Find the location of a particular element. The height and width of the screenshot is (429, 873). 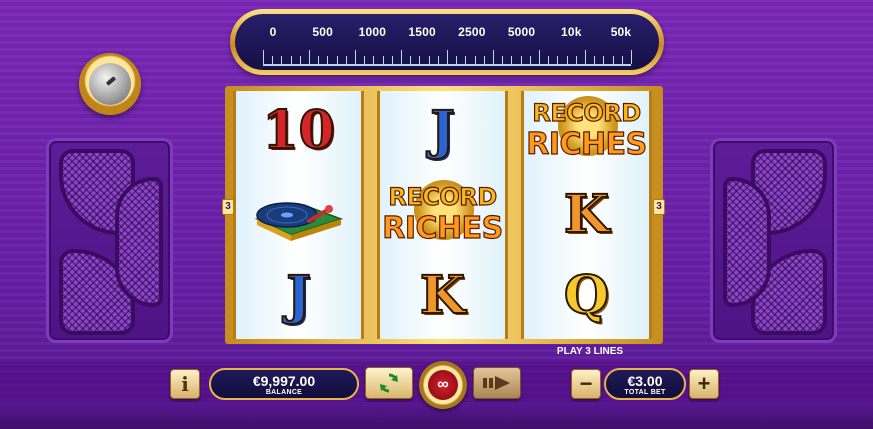

autoplay-button: ∞ is located at coordinates (443, 385).